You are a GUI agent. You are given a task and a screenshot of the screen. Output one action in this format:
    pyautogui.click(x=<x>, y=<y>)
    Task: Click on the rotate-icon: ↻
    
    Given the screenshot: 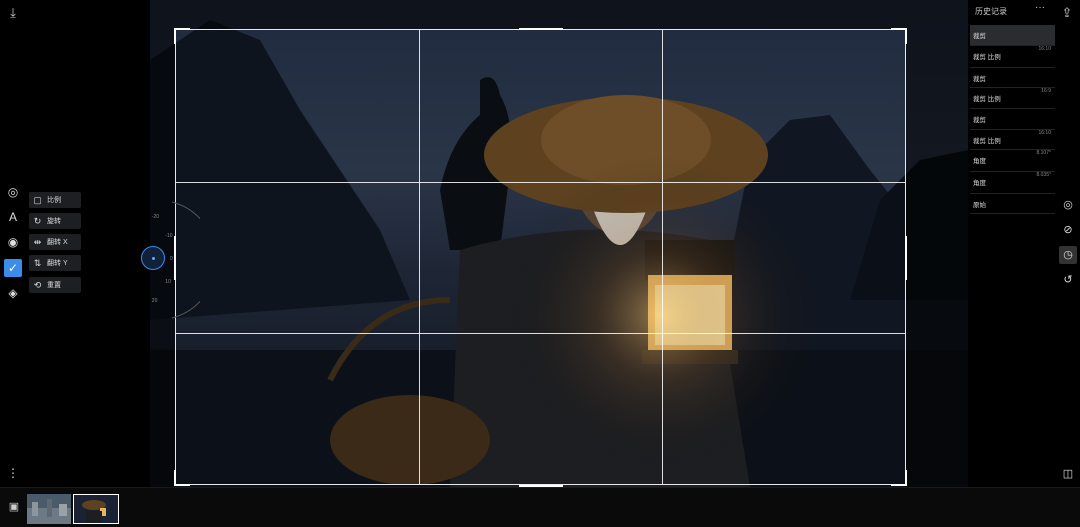 What is the action you would take?
    pyautogui.click(x=37, y=220)
    